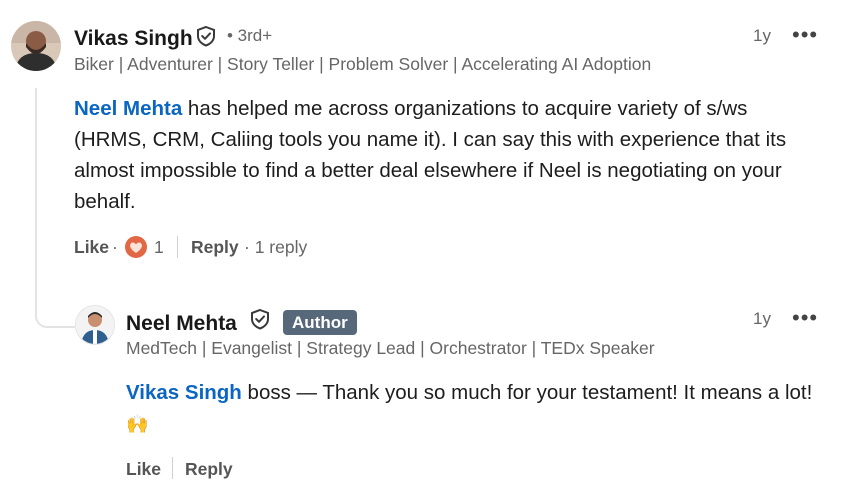  I want to click on replier-name: Neel Mehta, so click(181, 324).